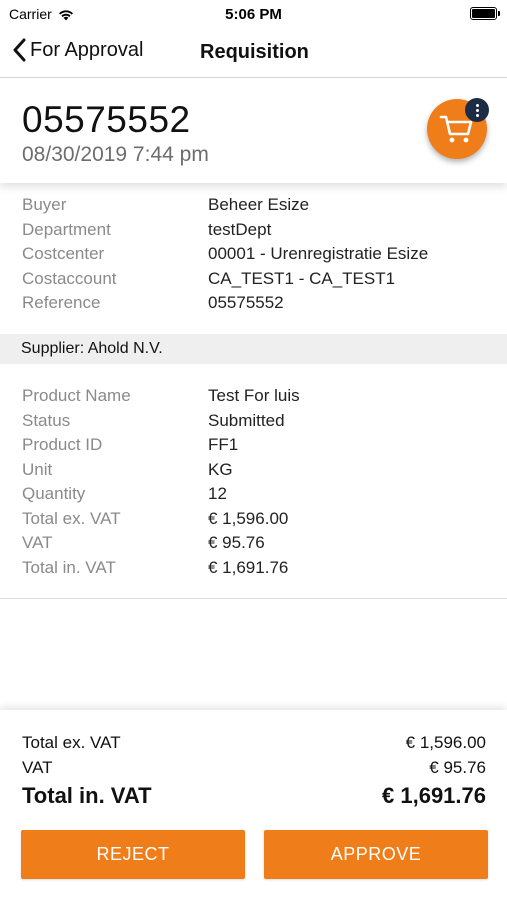  I want to click on navigation-bar: For Approval Requisition, so click(253, 54).